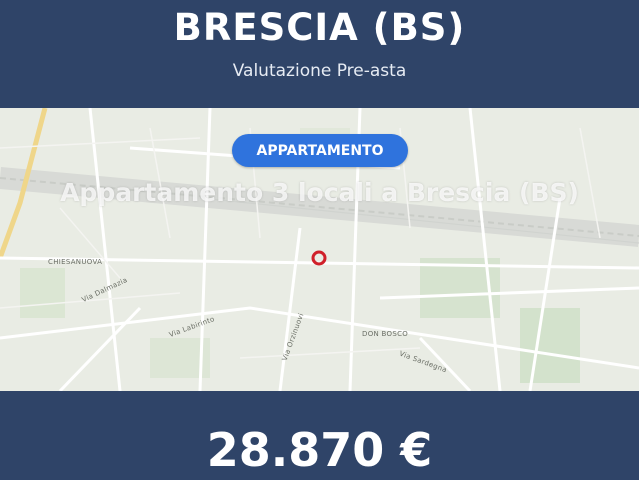 The width and height of the screenshot is (639, 480). Describe the element at coordinates (320, 150) in the screenshot. I see `category-badge: APPARTAMENTO` at that location.